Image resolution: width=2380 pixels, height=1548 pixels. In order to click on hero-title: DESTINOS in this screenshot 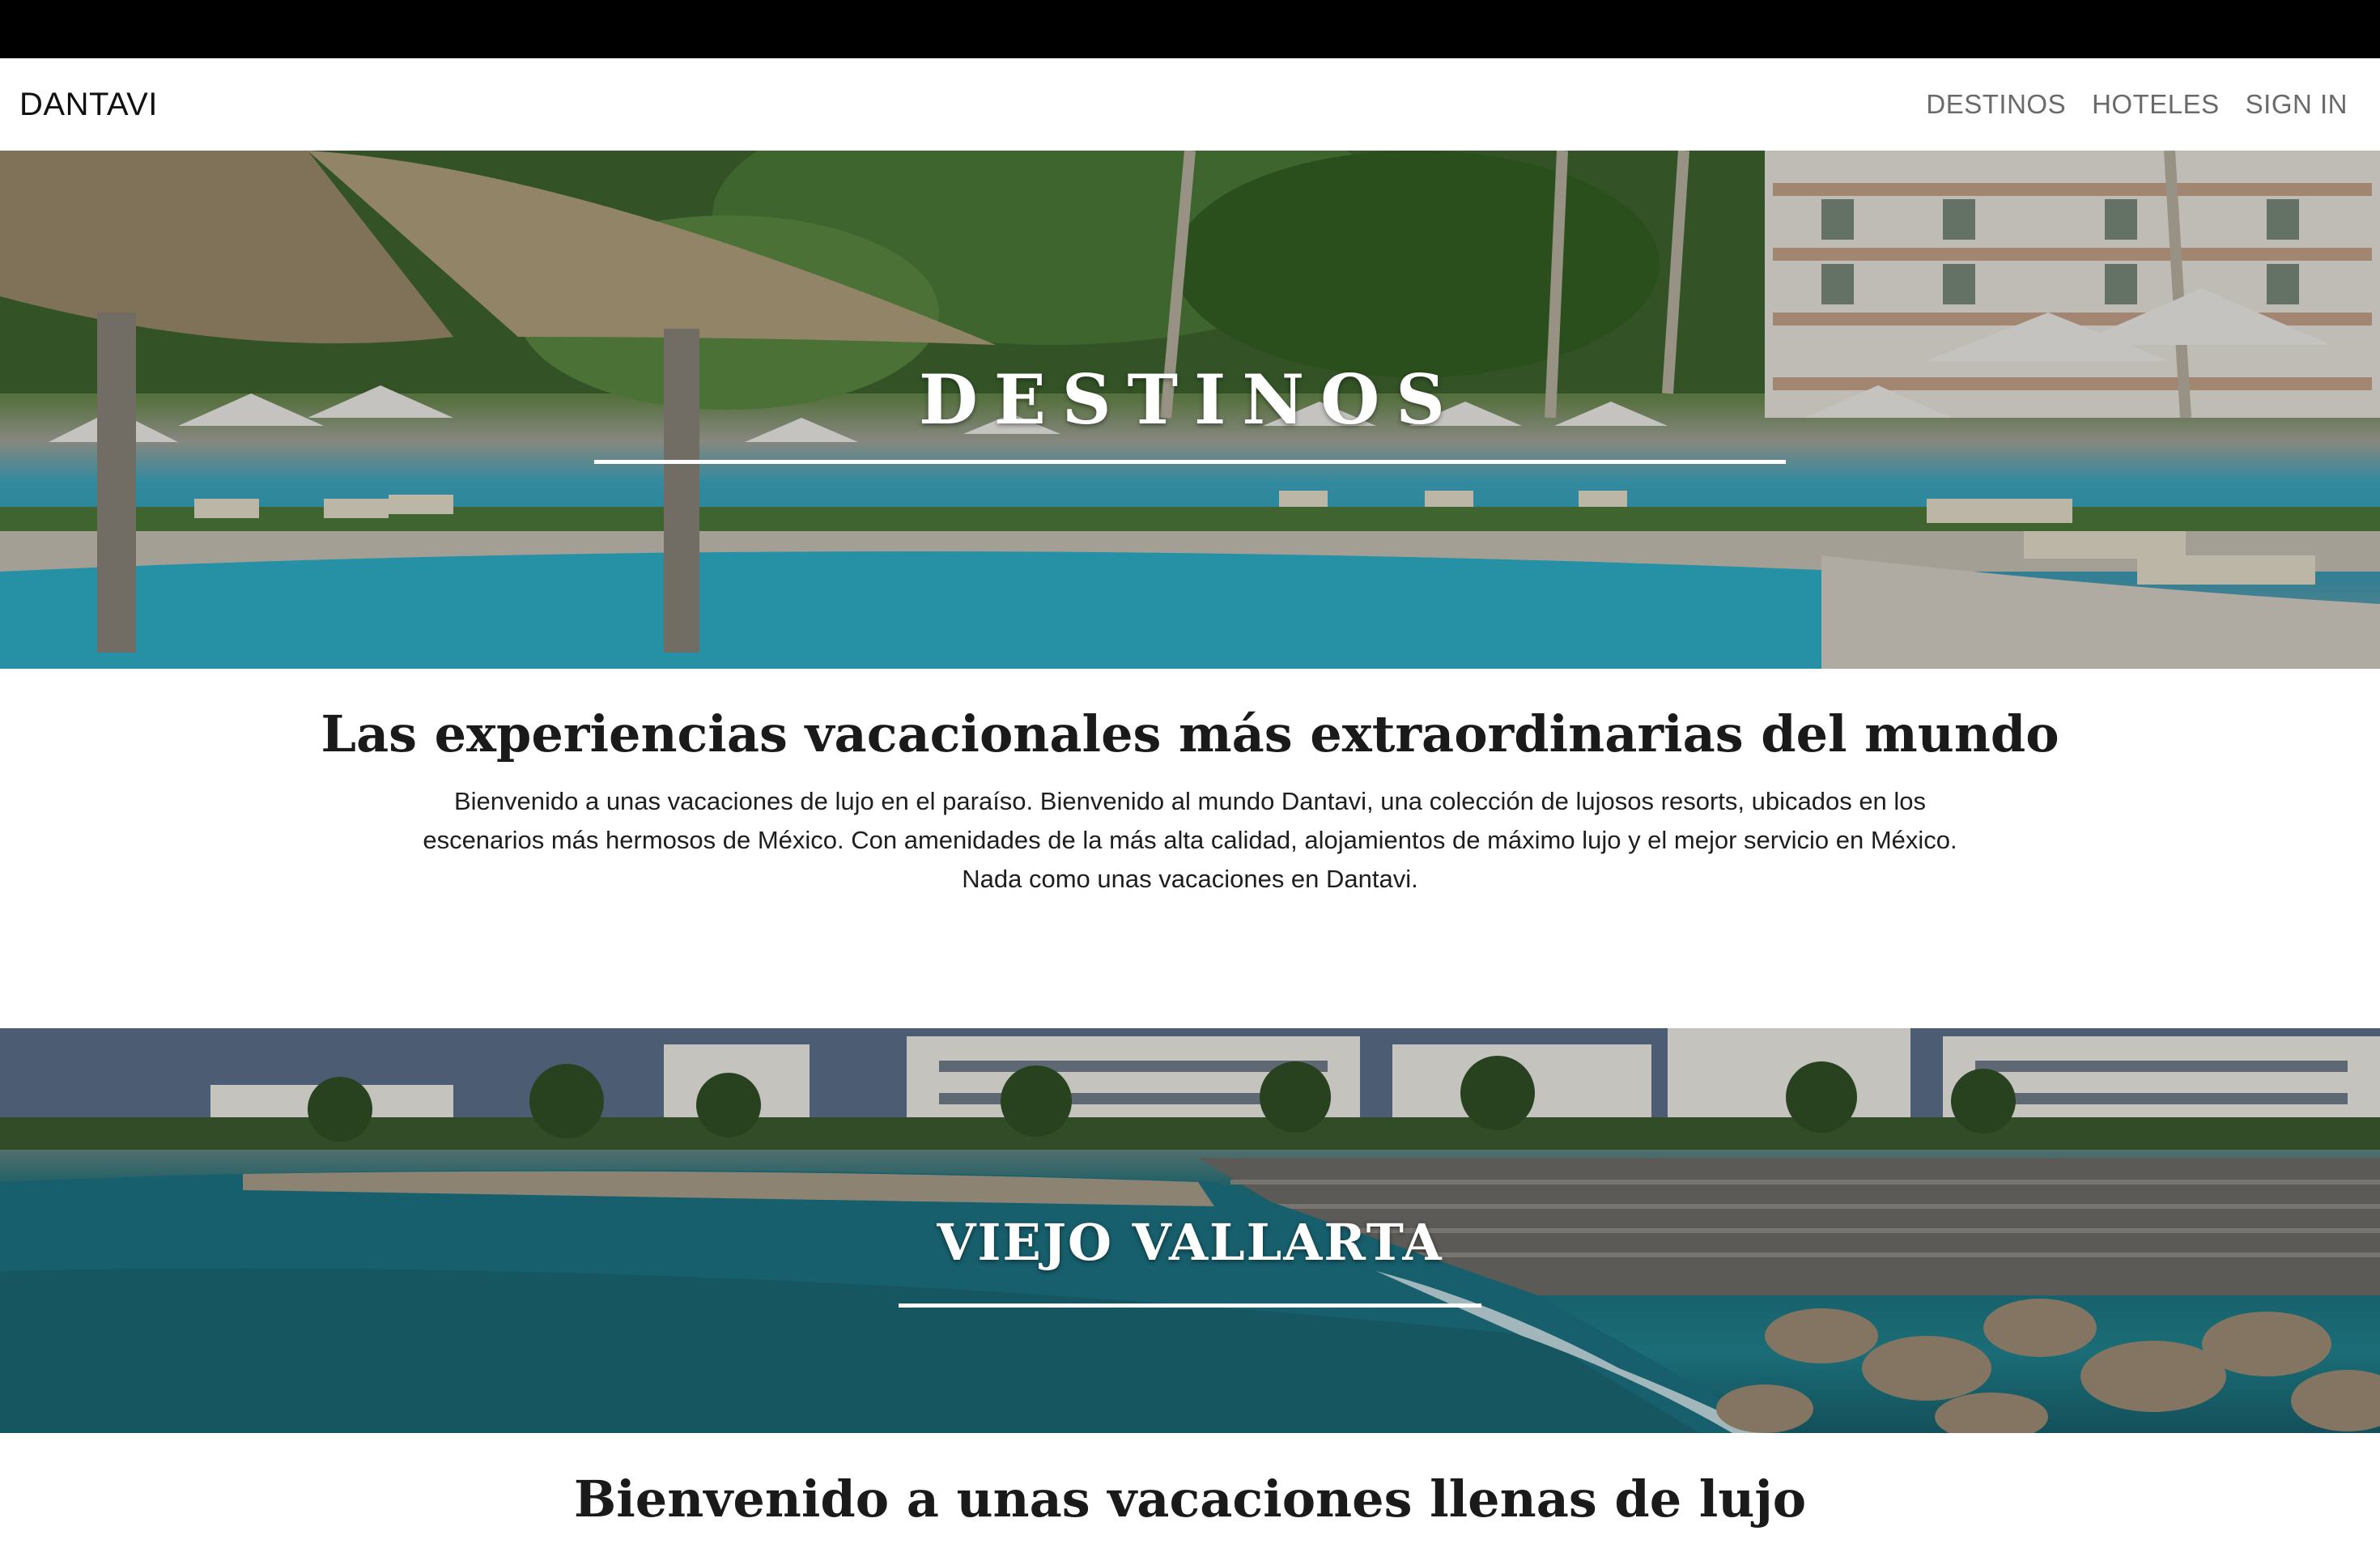, I will do `click(1190, 399)`.